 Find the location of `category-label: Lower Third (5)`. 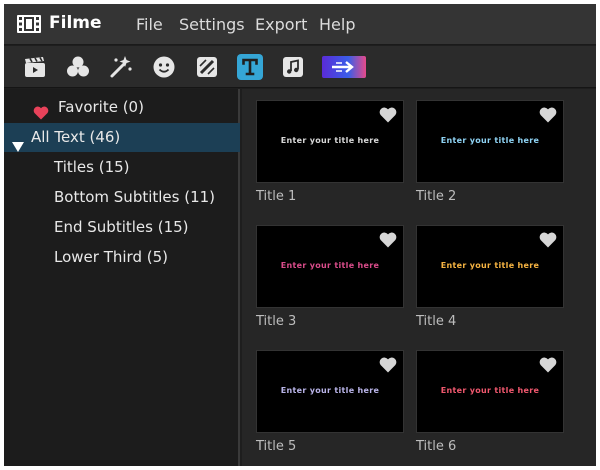

category-label: Lower Third (5) is located at coordinates (111, 257).